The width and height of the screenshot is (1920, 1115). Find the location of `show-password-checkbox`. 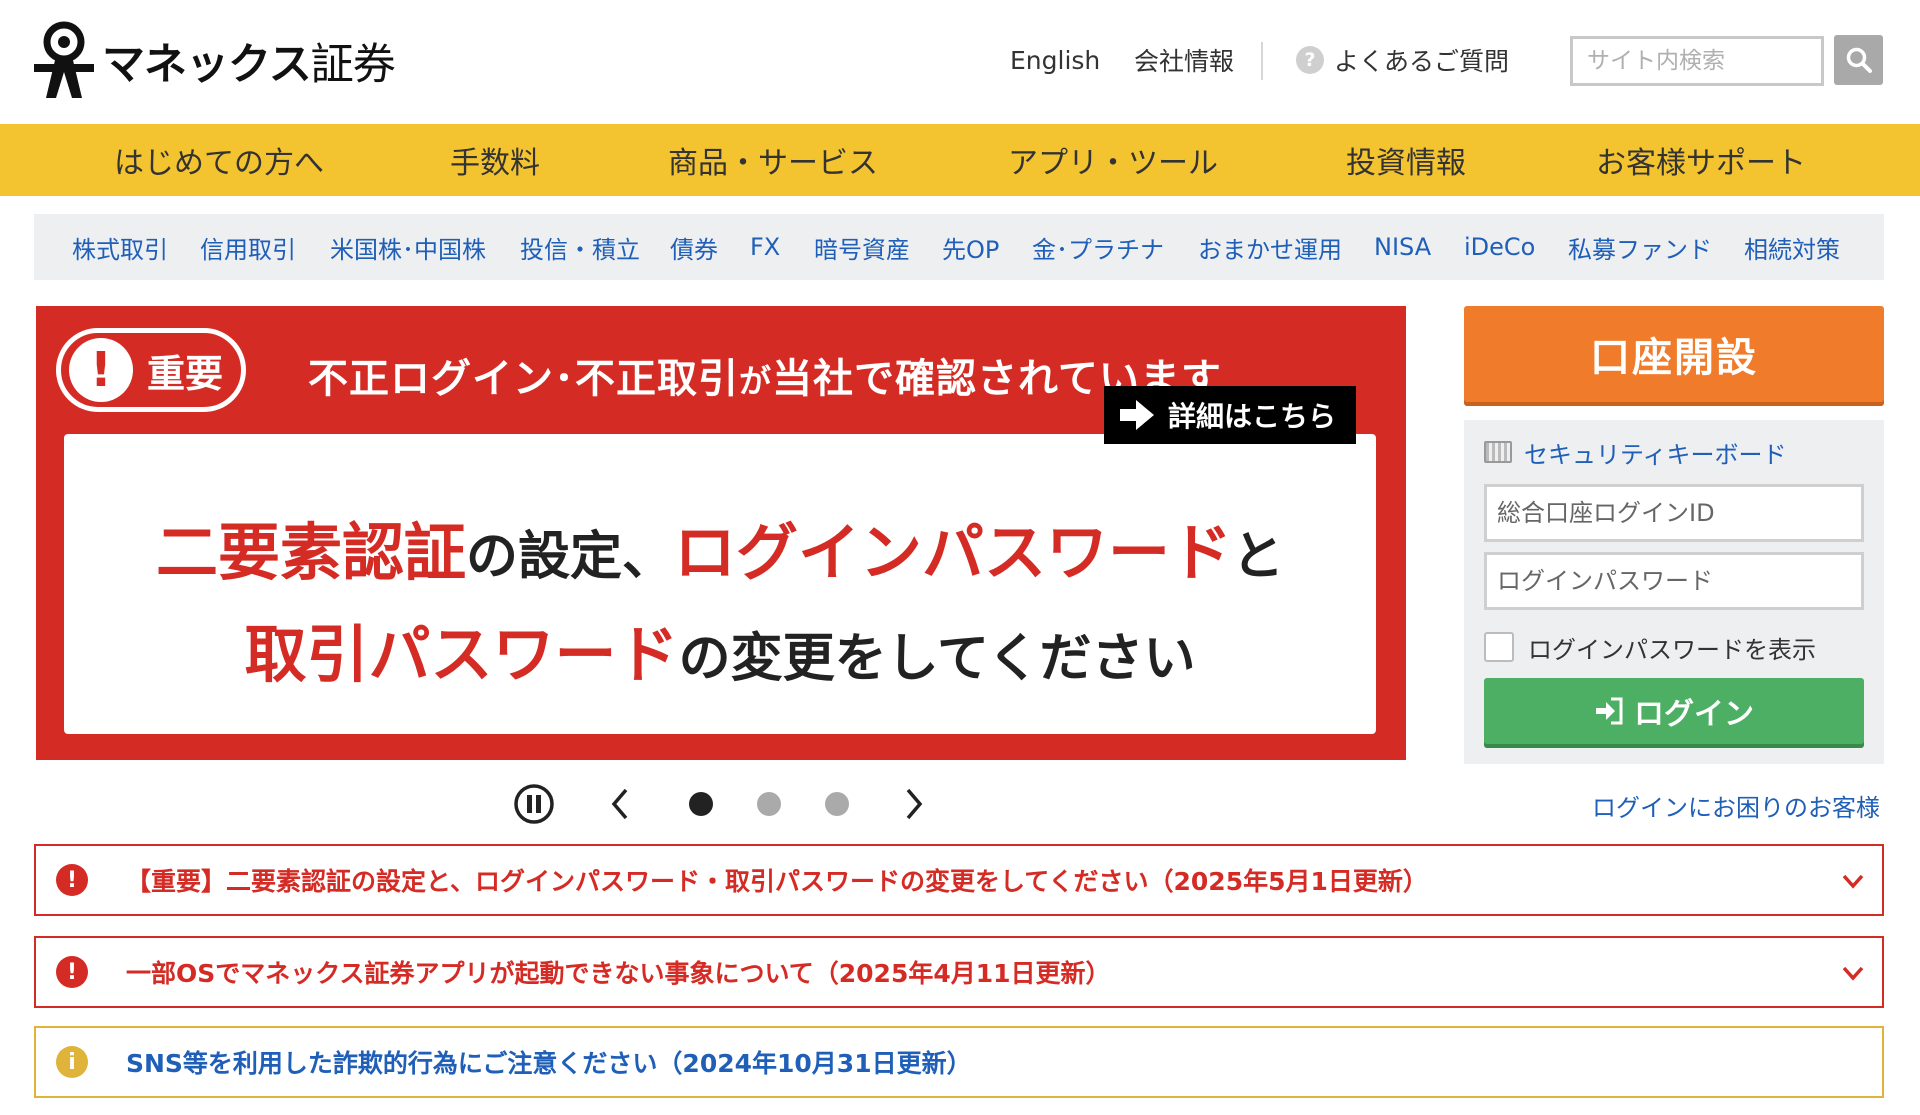

show-password-checkbox is located at coordinates (1499, 647).